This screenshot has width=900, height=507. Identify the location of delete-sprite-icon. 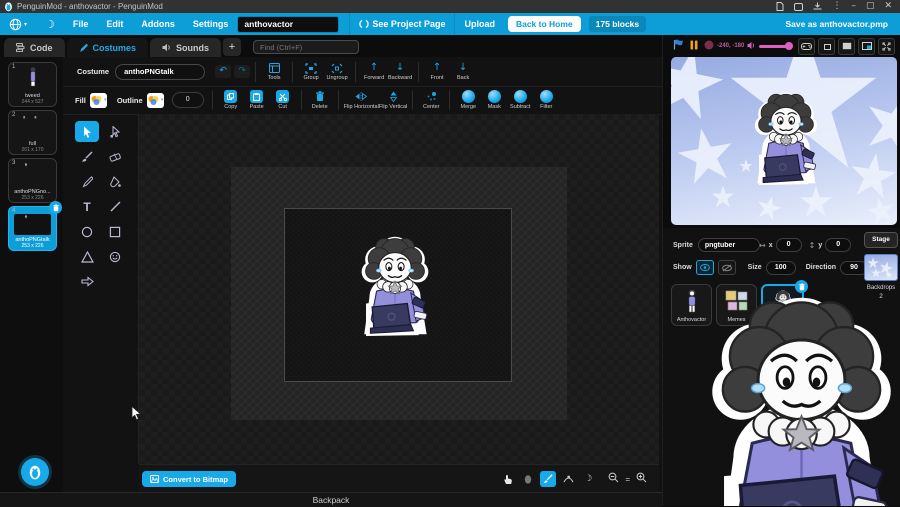
(801, 286).